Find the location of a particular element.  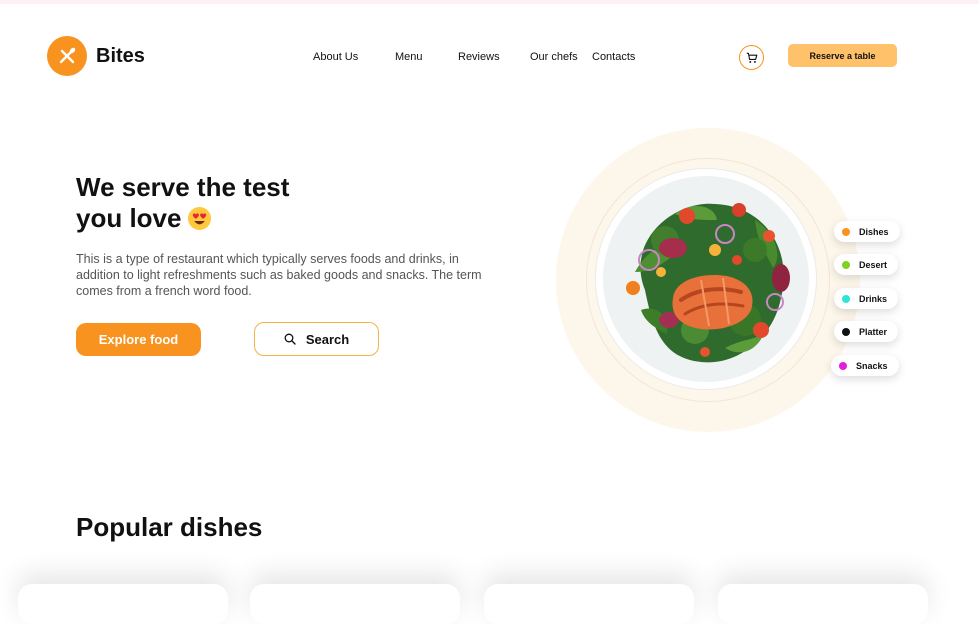

nav-about-us: About Us is located at coordinates (335, 57).